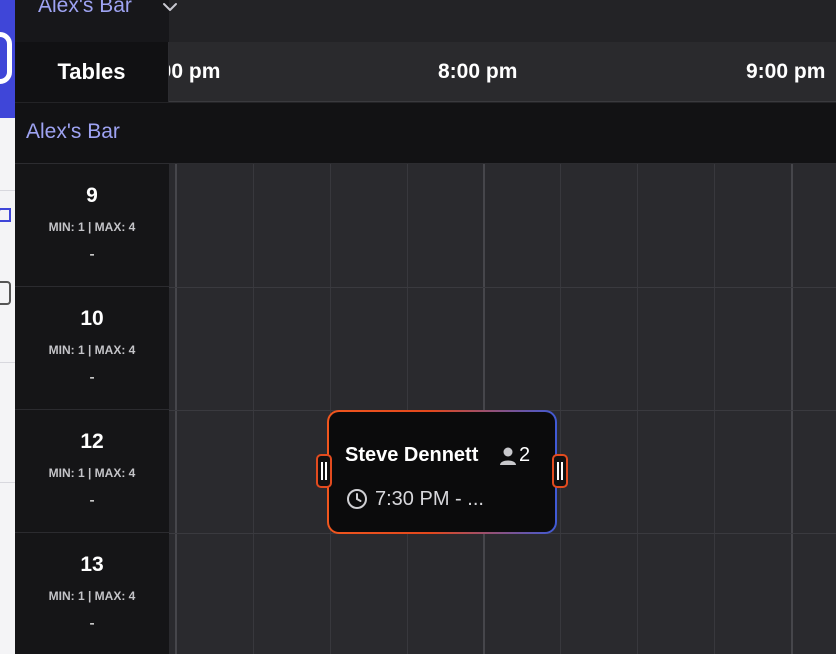  What do you see at coordinates (92, 441) in the screenshot?
I see `table-number: 12` at bounding box center [92, 441].